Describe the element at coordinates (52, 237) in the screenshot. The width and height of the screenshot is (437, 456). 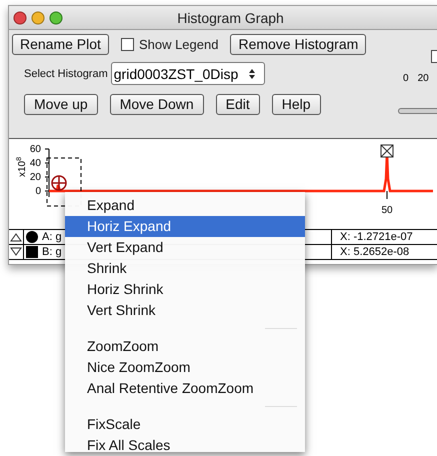
I see `series-name: A: g` at that location.